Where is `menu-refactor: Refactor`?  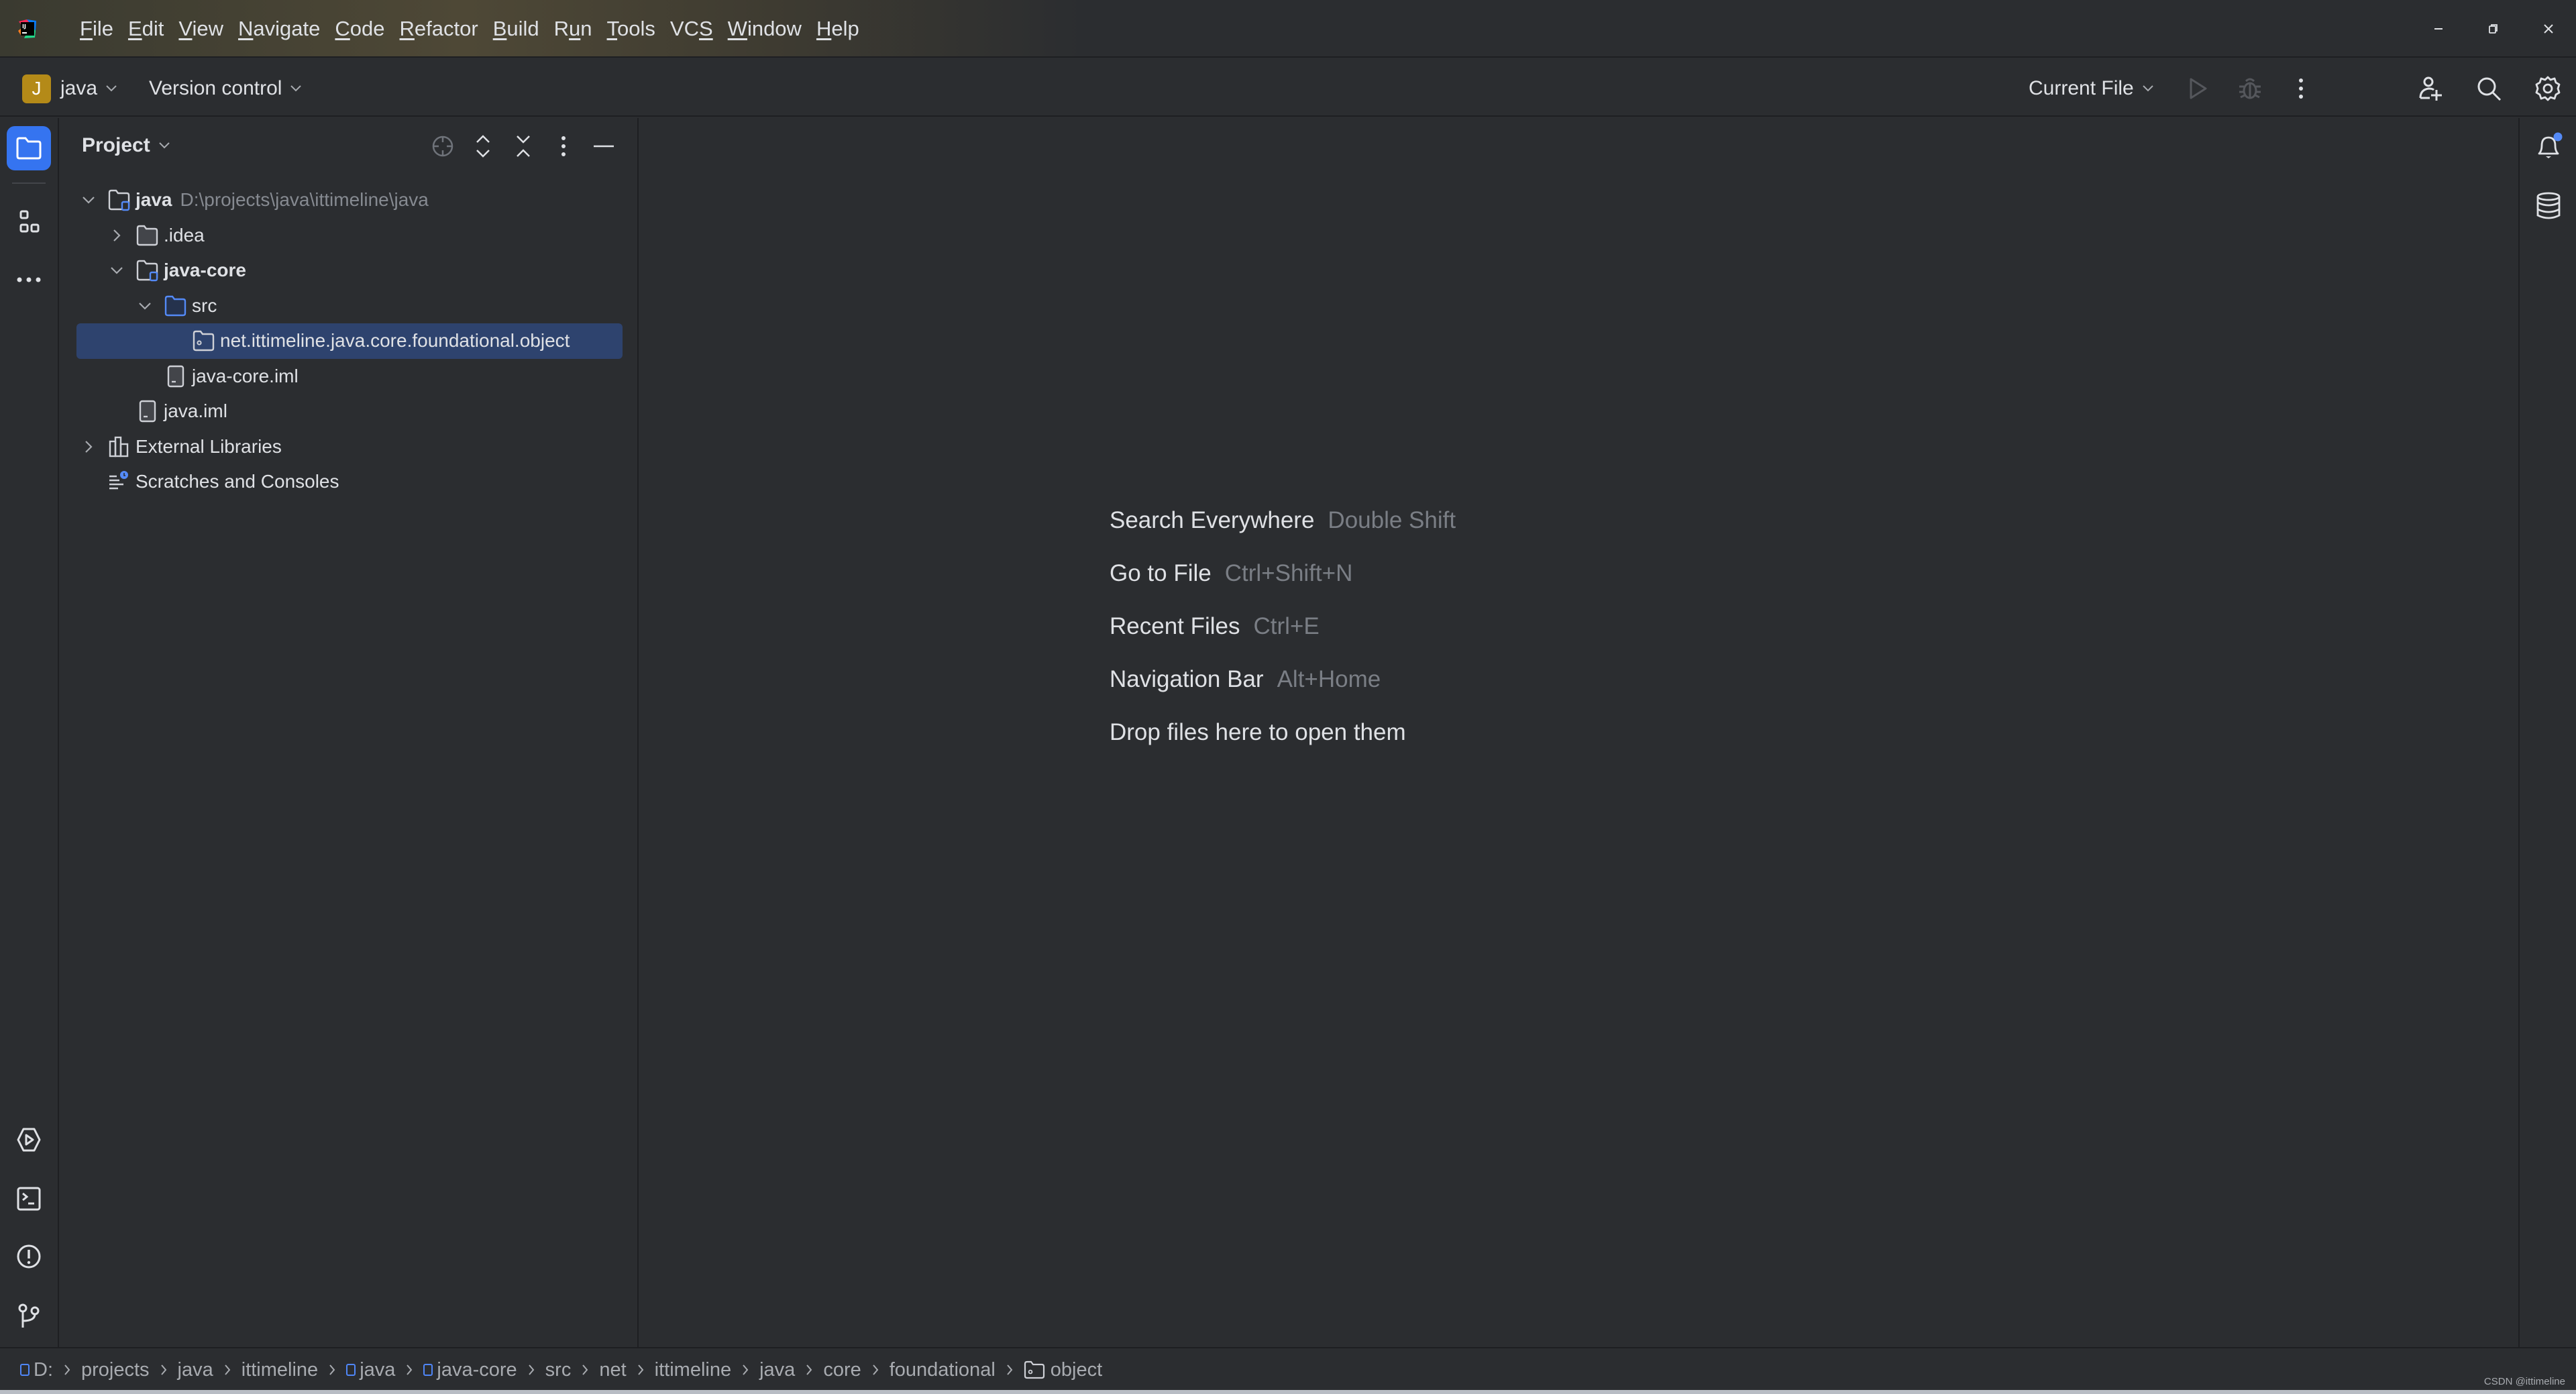 menu-refactor: Refactor is located at coordinates (439, 29).